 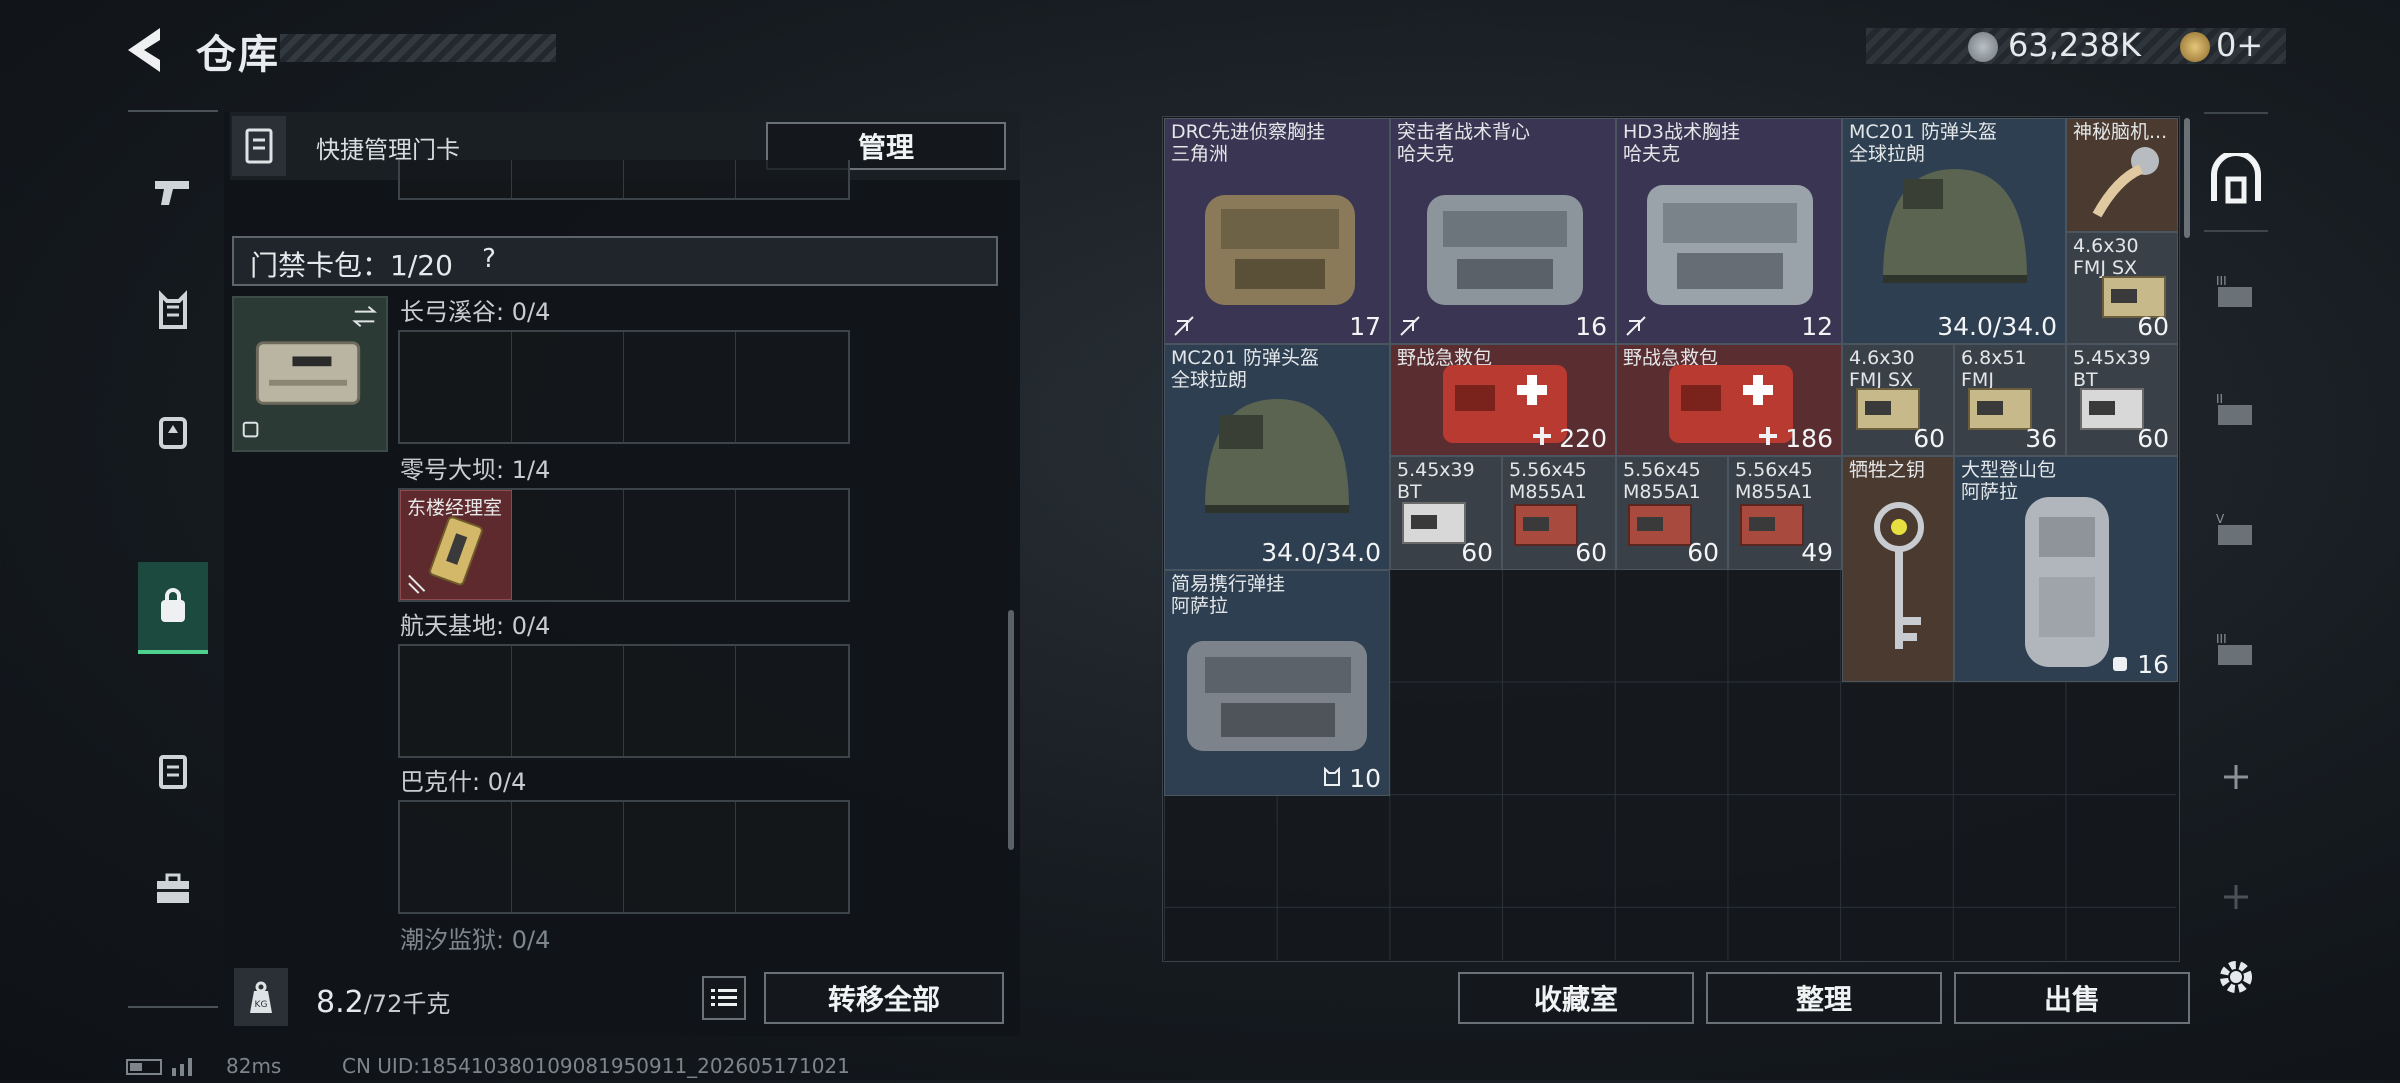 What do you see at coordinates (2220, 519) in the screenshot?
I see `svg-text: V` at bounding box center [2220, 519].